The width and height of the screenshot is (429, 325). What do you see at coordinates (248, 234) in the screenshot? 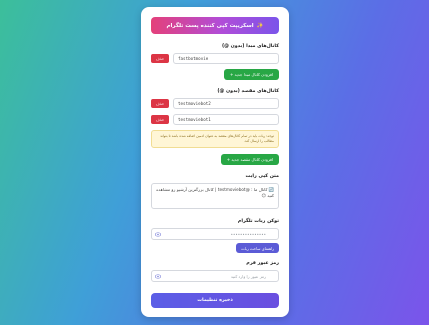
I see `token-value: •••••••••••••••` at bounding box center [248, 234].